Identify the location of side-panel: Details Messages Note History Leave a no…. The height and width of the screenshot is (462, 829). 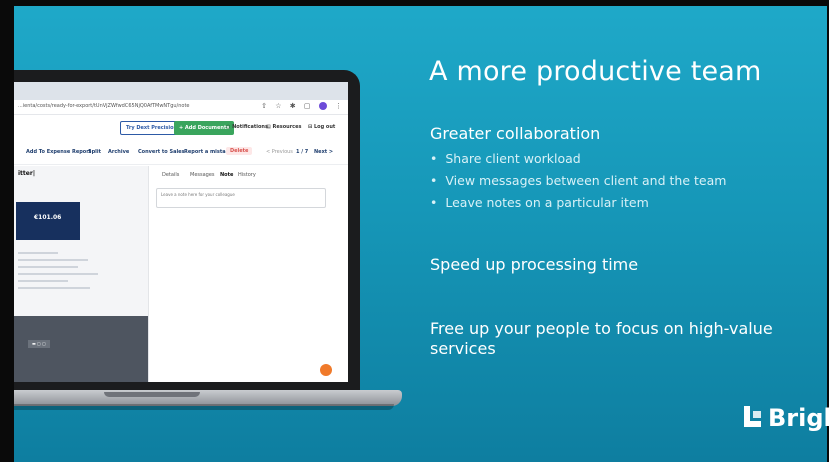
(249, 274).